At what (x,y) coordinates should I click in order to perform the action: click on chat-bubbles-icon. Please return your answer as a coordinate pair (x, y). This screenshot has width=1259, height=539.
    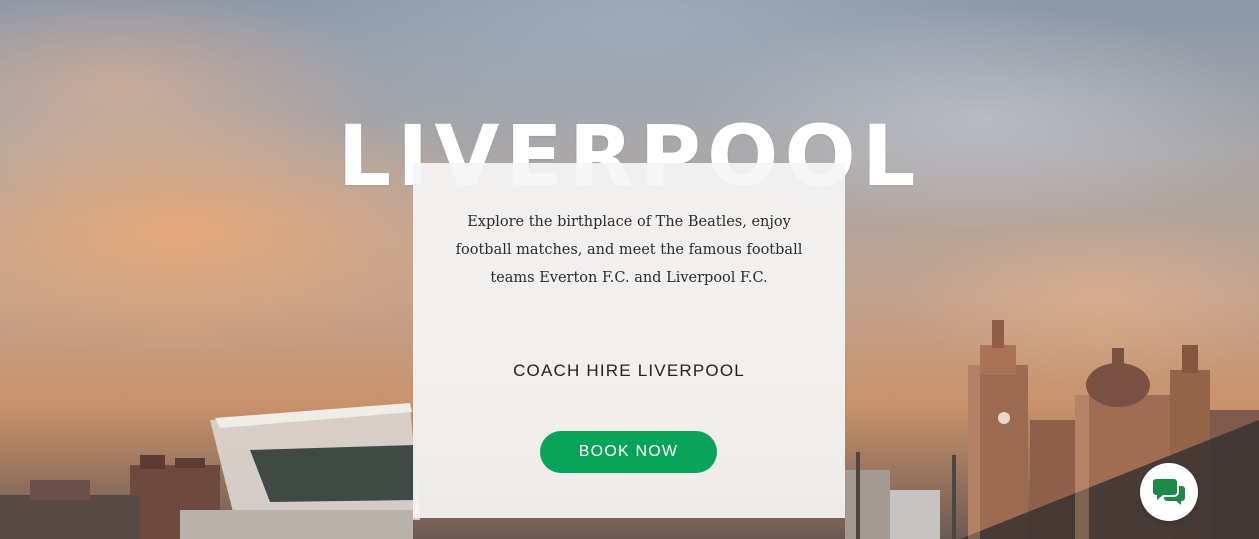
    Looking at the image, I should click on (1169, 492).